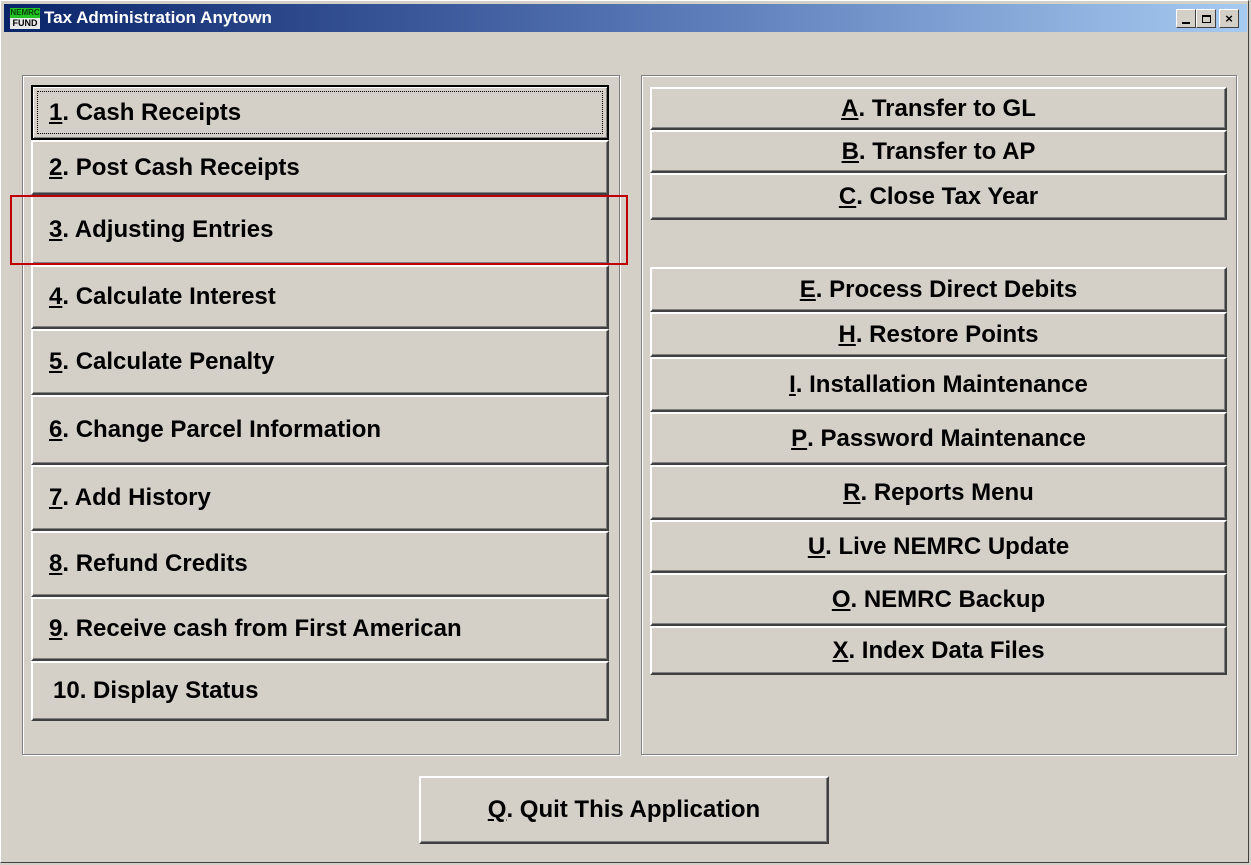 Image resolution: width=1251 pixels, height=865 pixels. I want to click on menu-label: . Calculate Penalty, so click(168, 361).